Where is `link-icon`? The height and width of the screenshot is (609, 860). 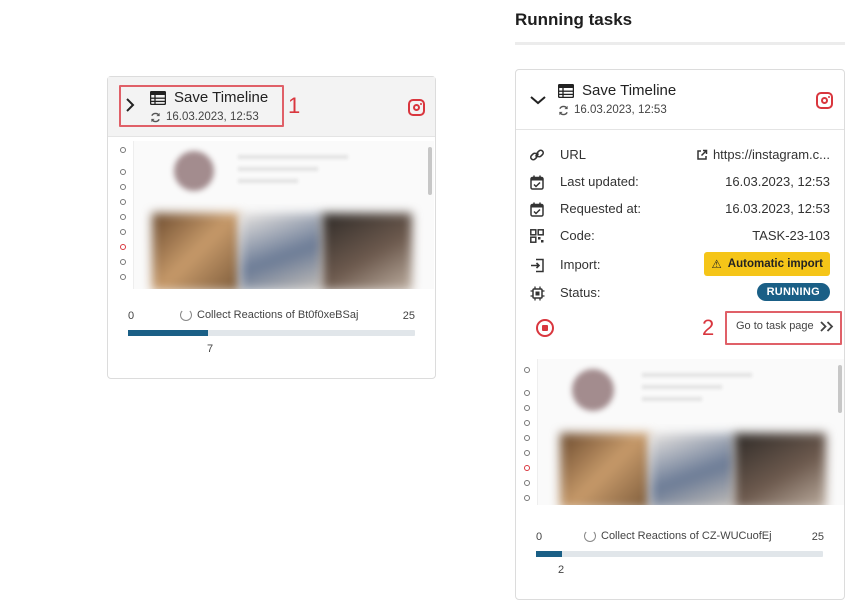
link-icon is located at coordinates (537, 155).